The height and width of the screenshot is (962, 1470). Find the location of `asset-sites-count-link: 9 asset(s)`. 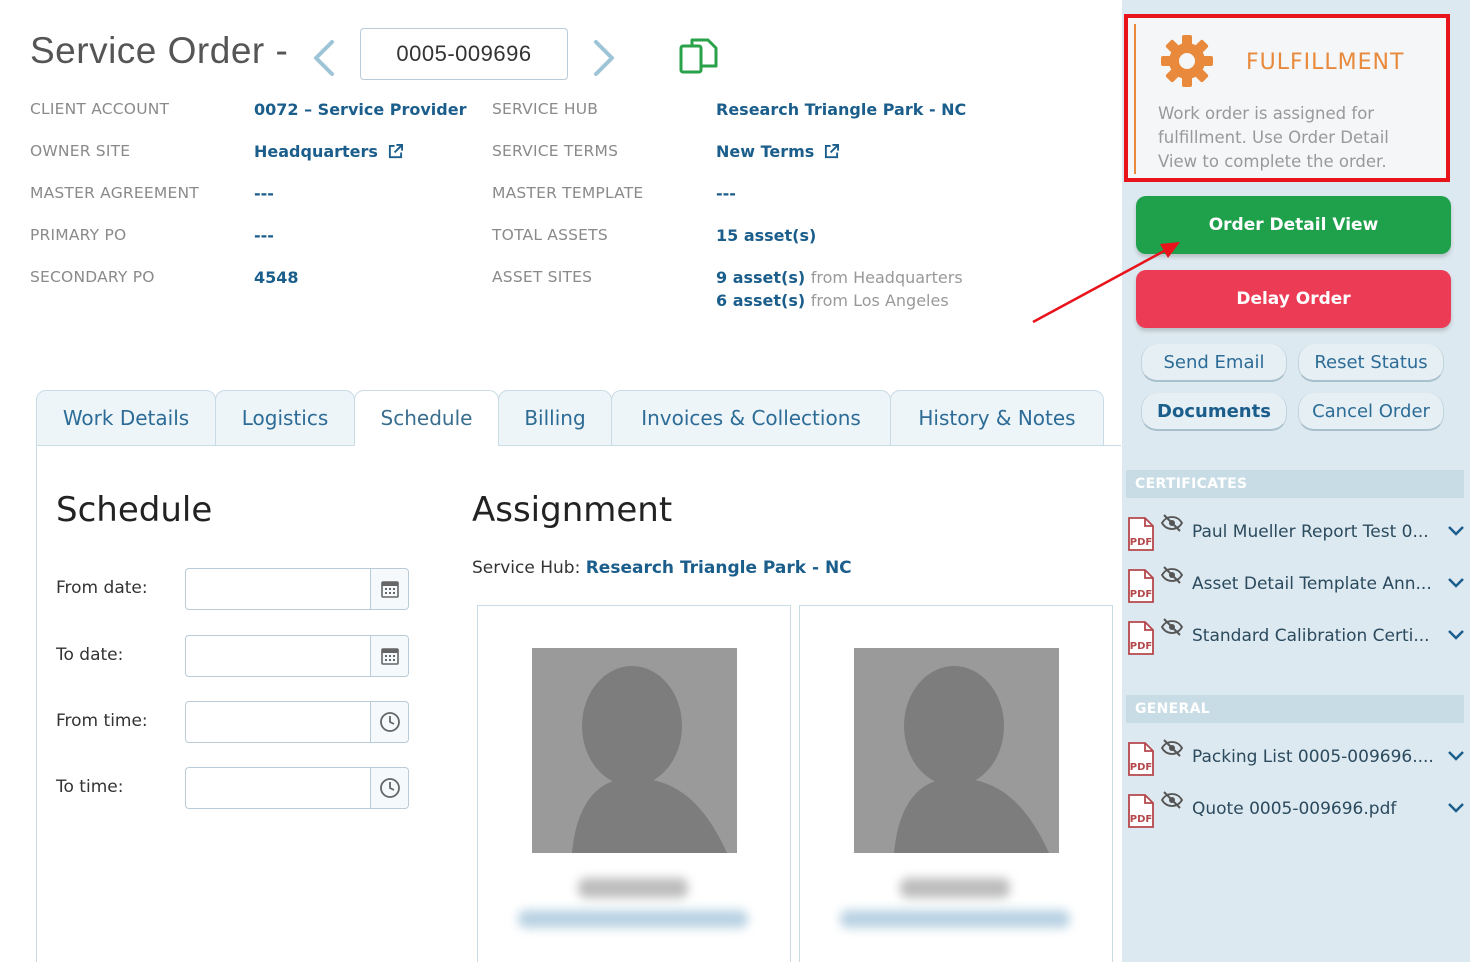

asset-sites-count-link: 9 asset(s) is located at coordinates (760, 277).